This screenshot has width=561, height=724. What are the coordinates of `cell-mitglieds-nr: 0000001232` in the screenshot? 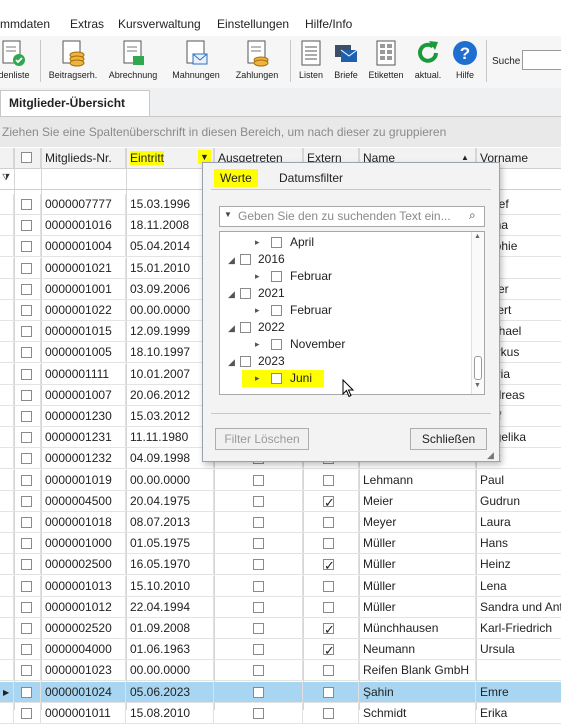 It's located at (83, 459).